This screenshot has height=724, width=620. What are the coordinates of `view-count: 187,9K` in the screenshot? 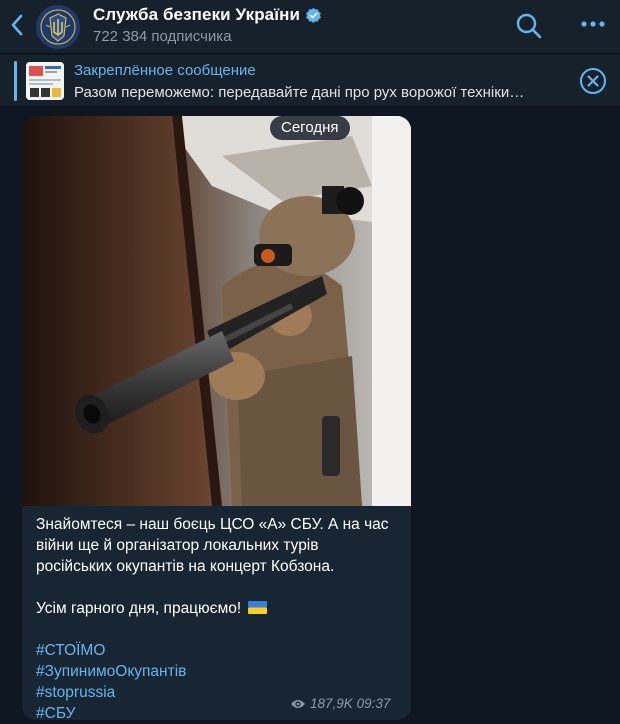 It's located at (331, 703).